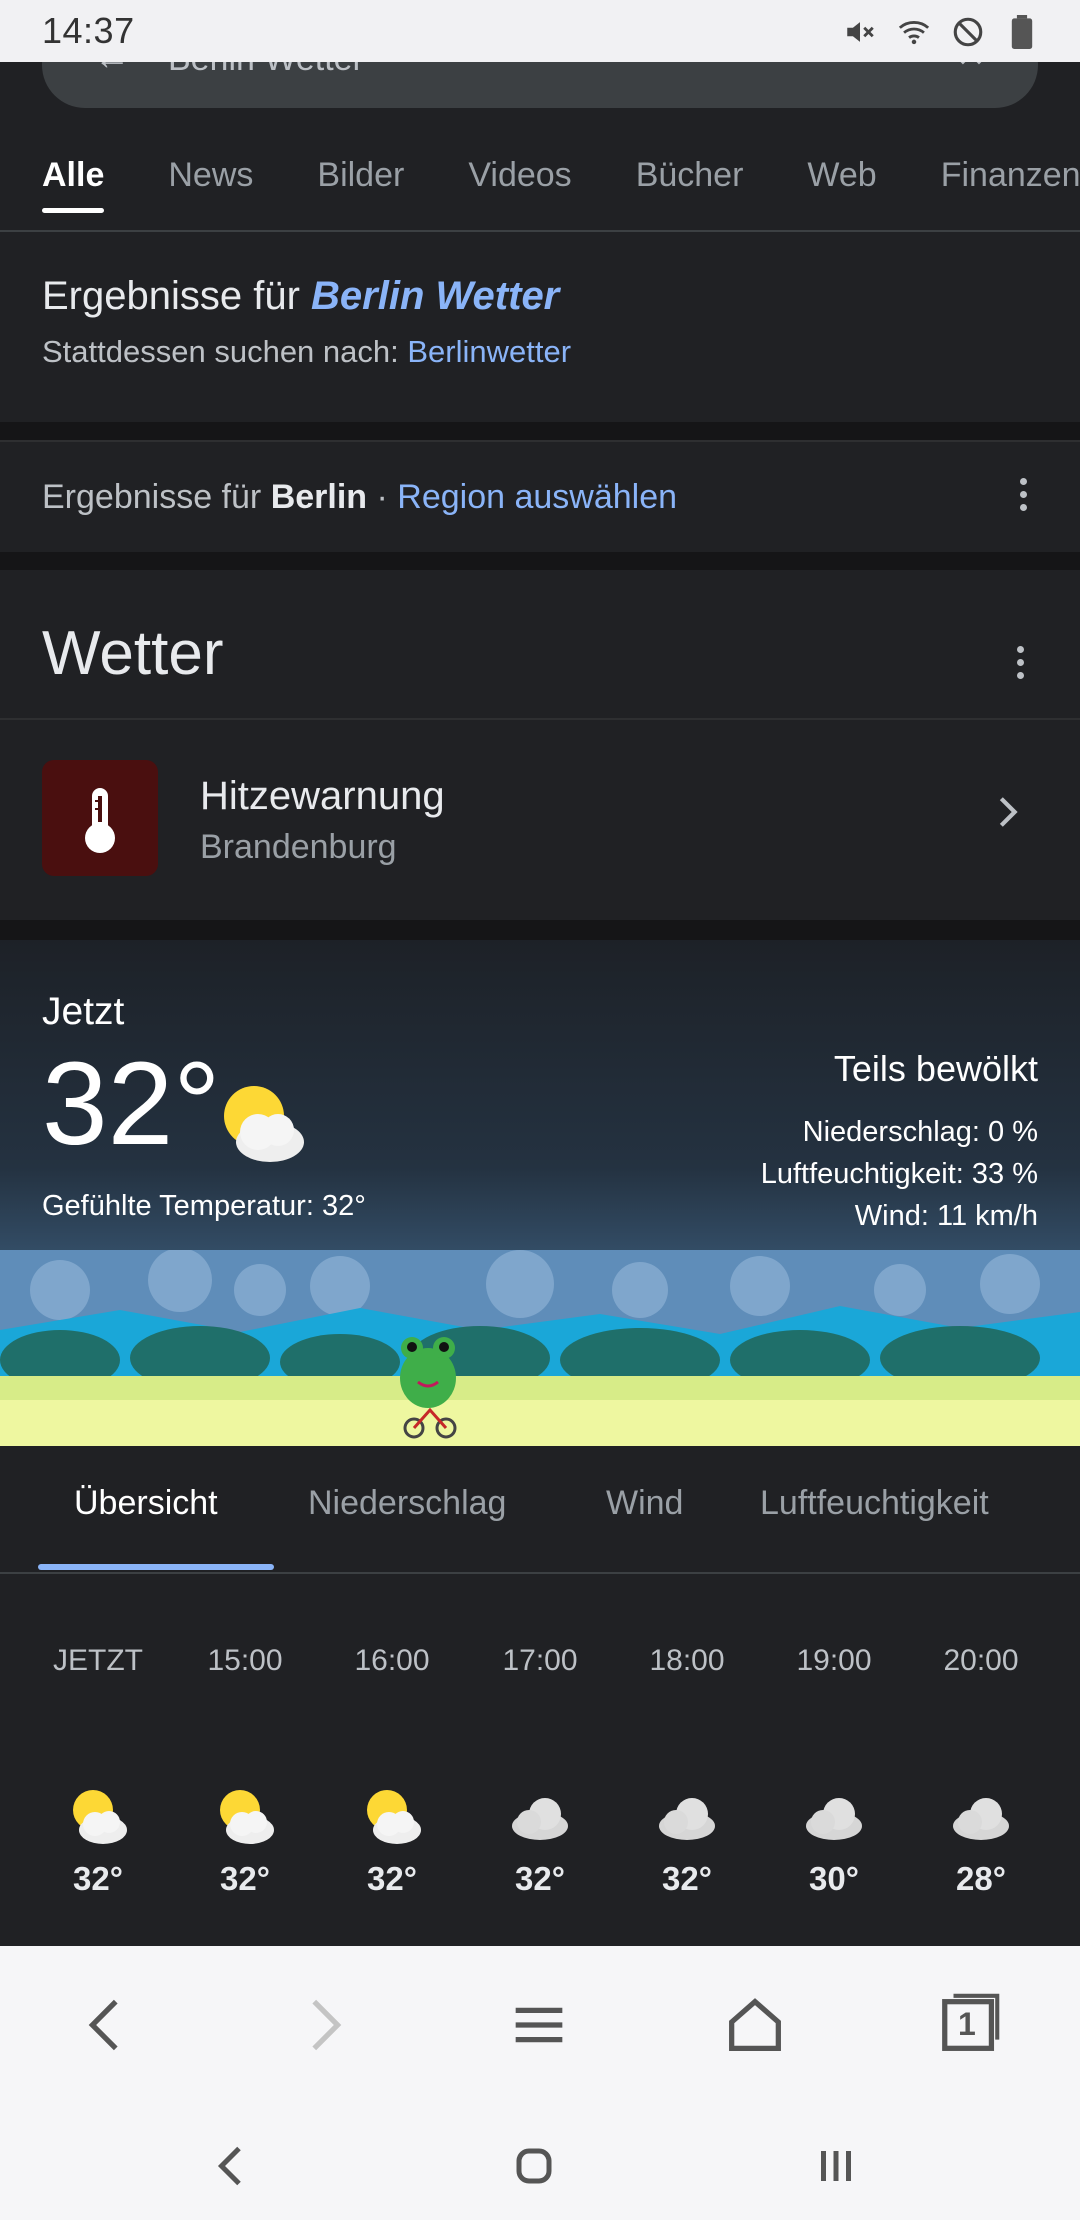  I want to click on correction-line: Ergebnisse für Berlin Wetter, so click(300, 296).